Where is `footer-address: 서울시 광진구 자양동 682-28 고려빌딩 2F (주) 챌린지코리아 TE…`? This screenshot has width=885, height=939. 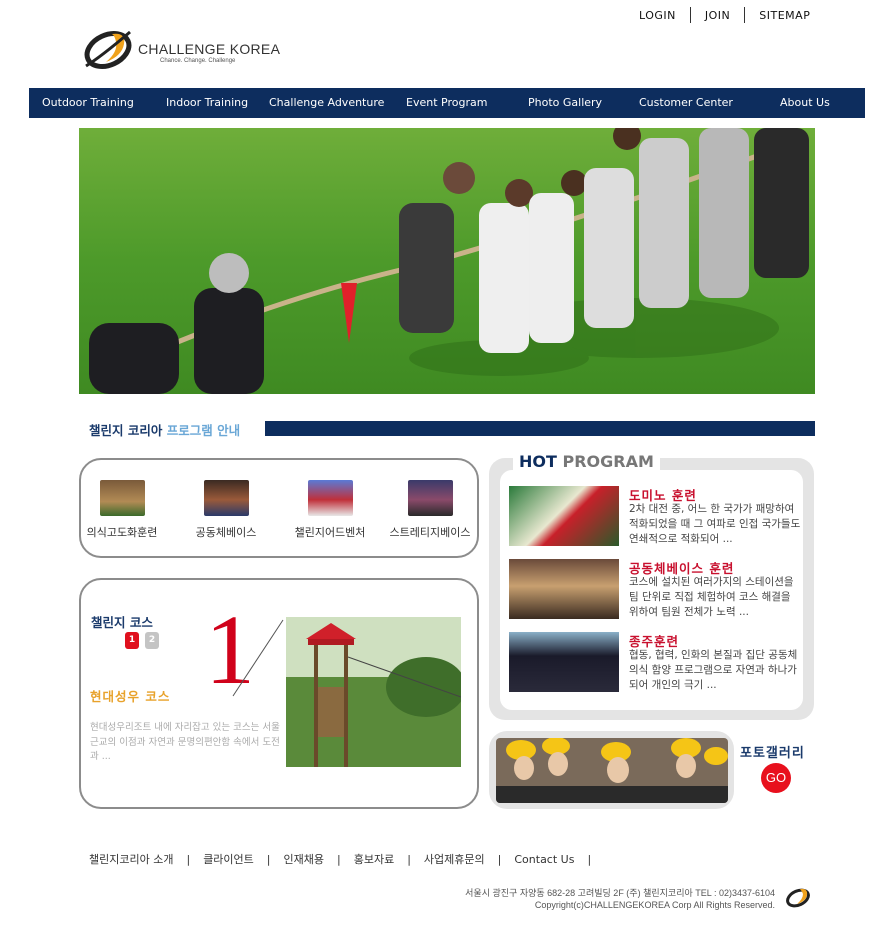 footer-address: 서울시 광진구 자양동 682-28 고려빌딩 2F (주) 챌린지코리아 TE… is located at coordinates (620, 893).